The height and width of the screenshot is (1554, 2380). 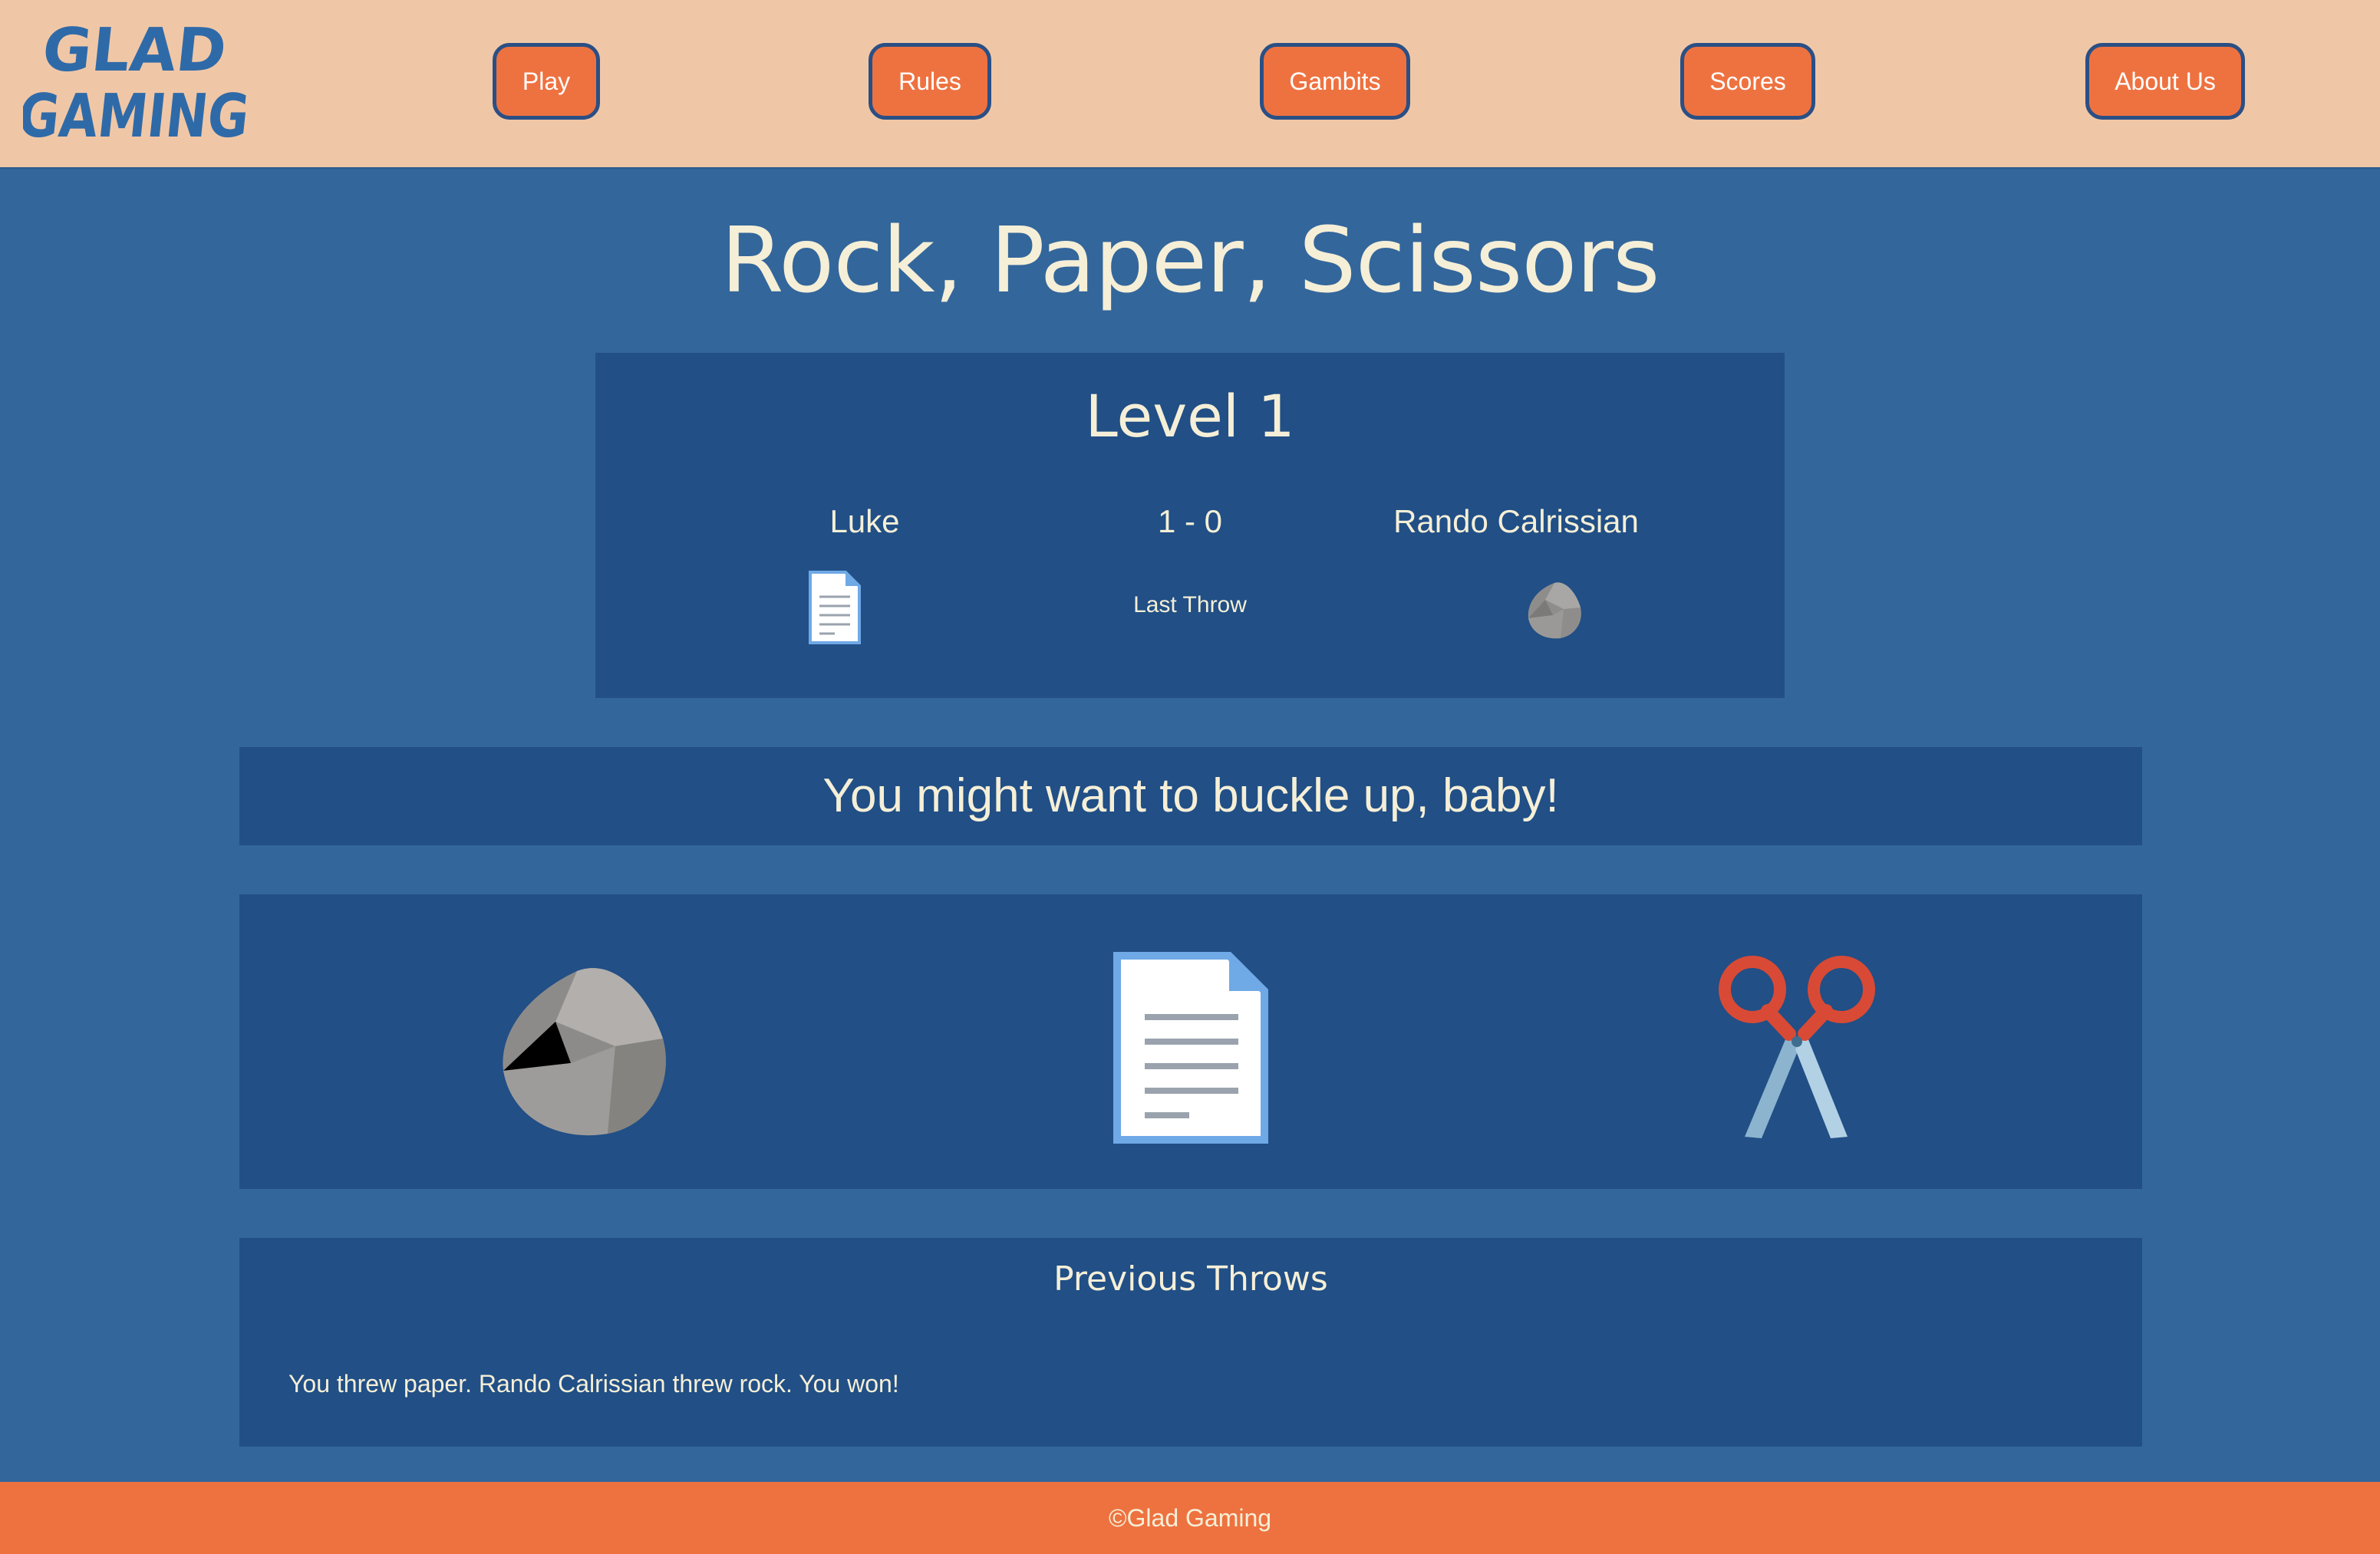 I want to click on page-title: Rock, Paper, Scissors, so click(x=1190, y=260).